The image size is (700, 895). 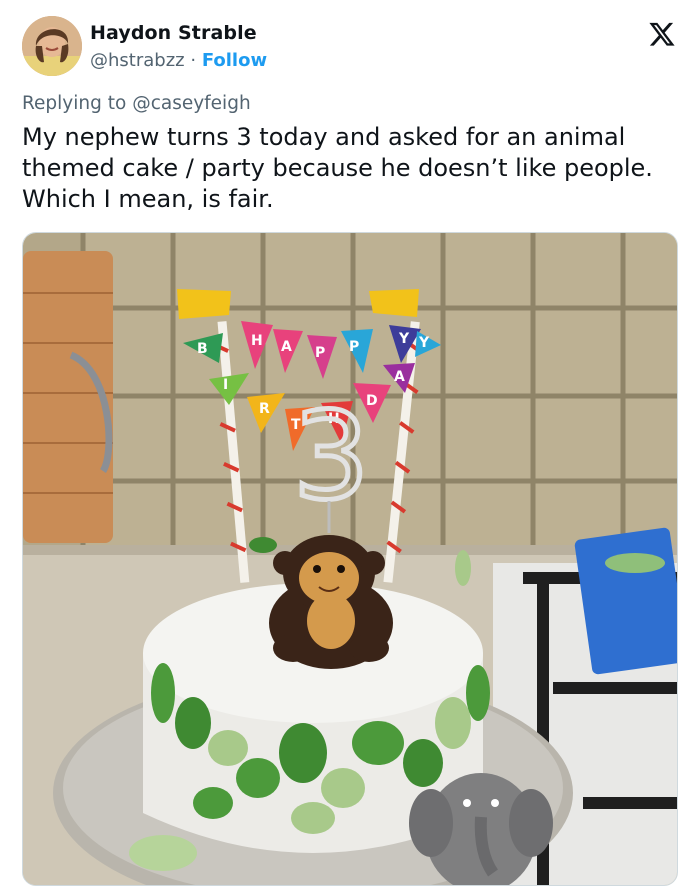 What do you see at coordinates (77, 103) in the screenshot?
I see `reply-prefix: Replying to` at bounding box center [77, 103].